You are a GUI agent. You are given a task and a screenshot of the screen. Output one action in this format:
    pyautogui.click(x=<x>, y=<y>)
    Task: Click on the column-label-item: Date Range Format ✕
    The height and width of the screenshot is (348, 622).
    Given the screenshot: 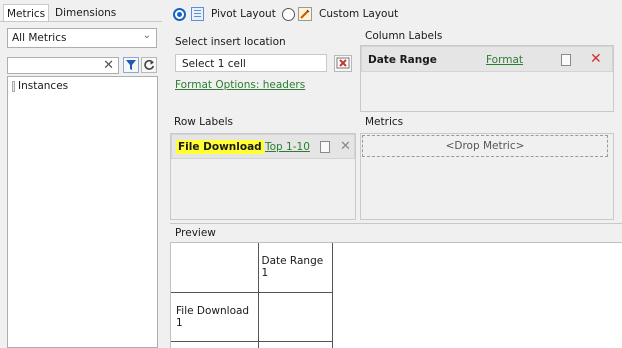 What is the action you would take?
    pyautogui.click(x=487, y=59)
    